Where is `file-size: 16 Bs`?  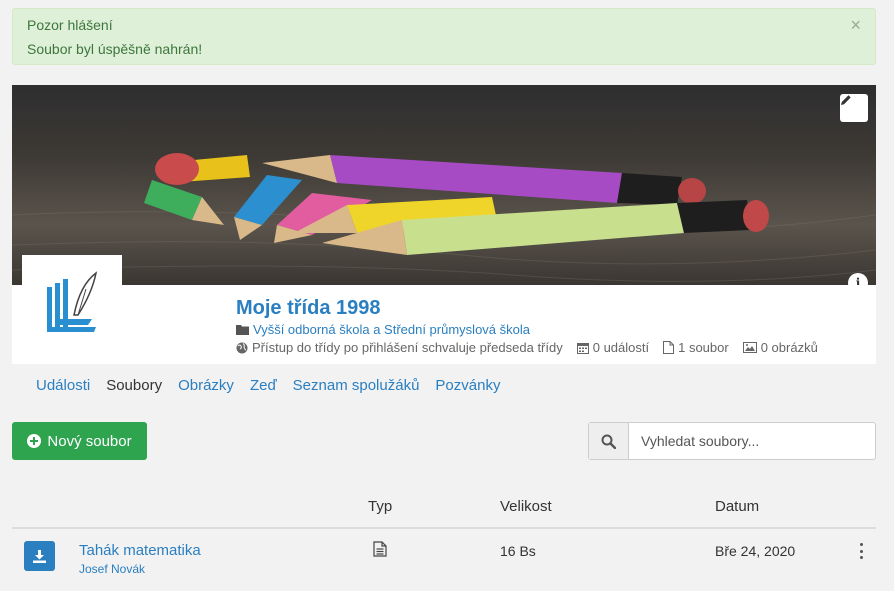
file-size: 16 Bs is located at coordinates (518, 551).